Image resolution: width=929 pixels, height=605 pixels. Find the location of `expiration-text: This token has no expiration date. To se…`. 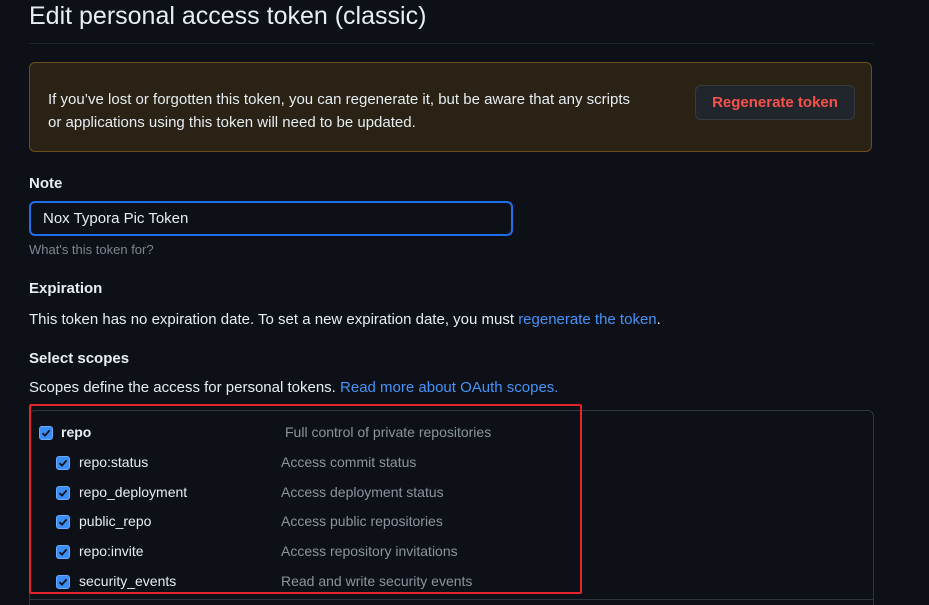

expiration-text: This token has no expiration date. To se… is located at coordinates (345, 319).